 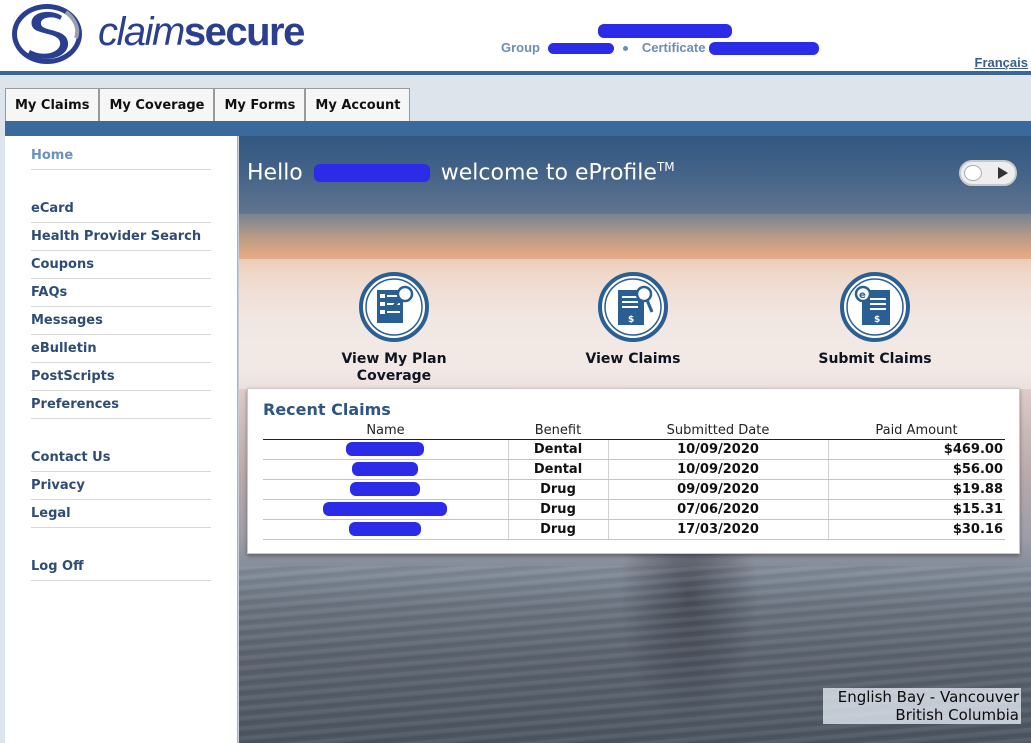 What do you see at coordinates (385, 431) in the screenshot?
I see `column-header-name: Name` at bounding box center [385, 431].